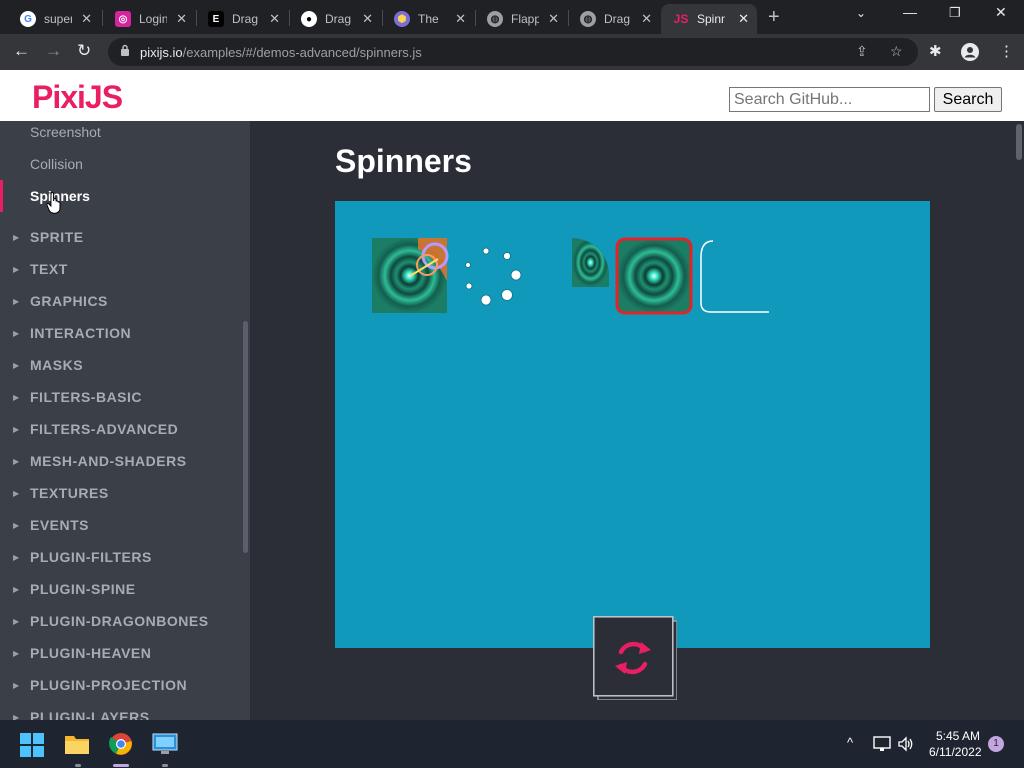 This screenshot has width=1024, height=768. I want to click on share-icon: ⇪, so click(862, 51).